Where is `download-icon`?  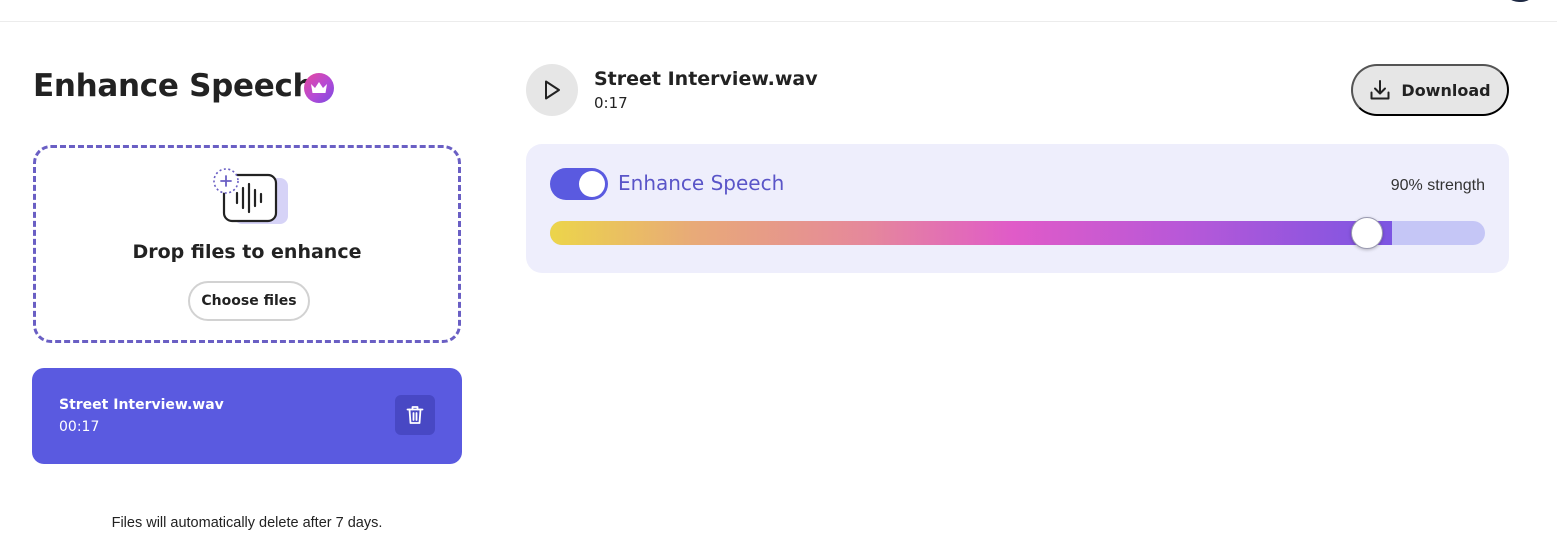
download-icon is located at coordinates (1380, 90).